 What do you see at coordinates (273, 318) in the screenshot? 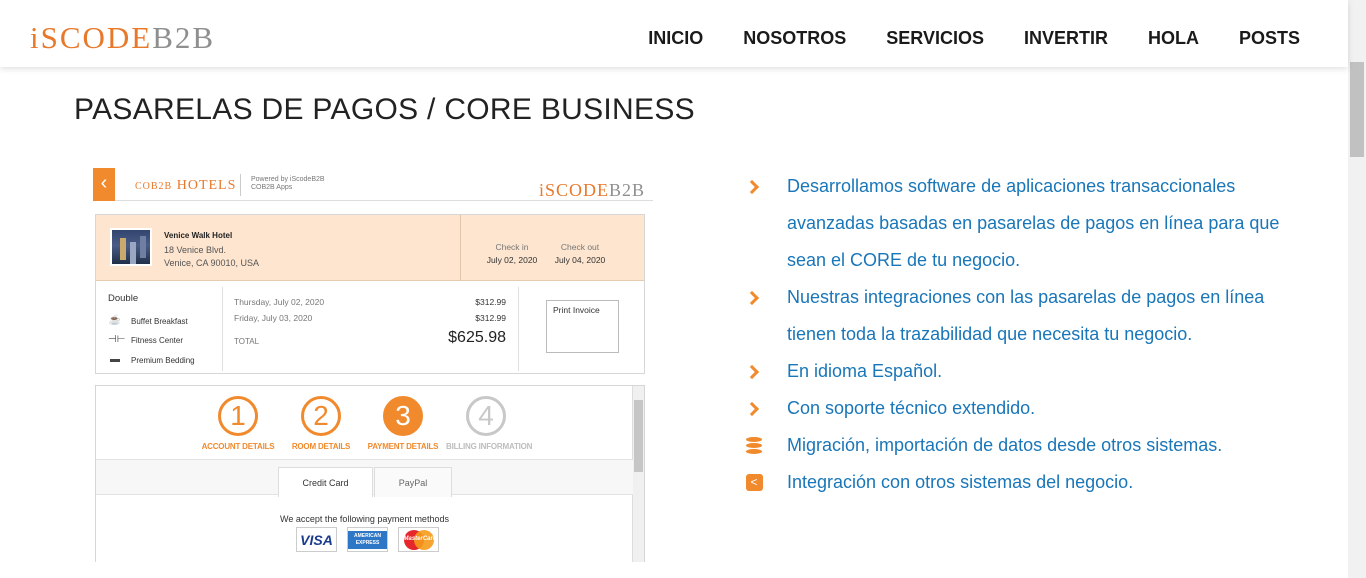
I see `night-date-2: Friday, July 03, 2020` at bounding box center [273, 318].